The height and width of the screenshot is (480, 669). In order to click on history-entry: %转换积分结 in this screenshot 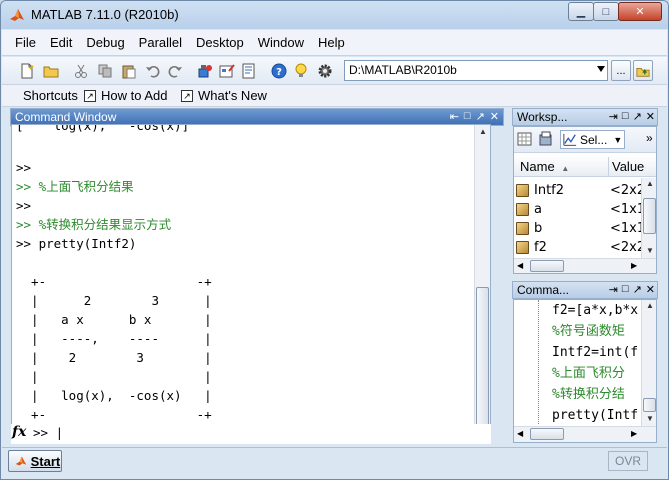, I will do `click(588, 394)`.